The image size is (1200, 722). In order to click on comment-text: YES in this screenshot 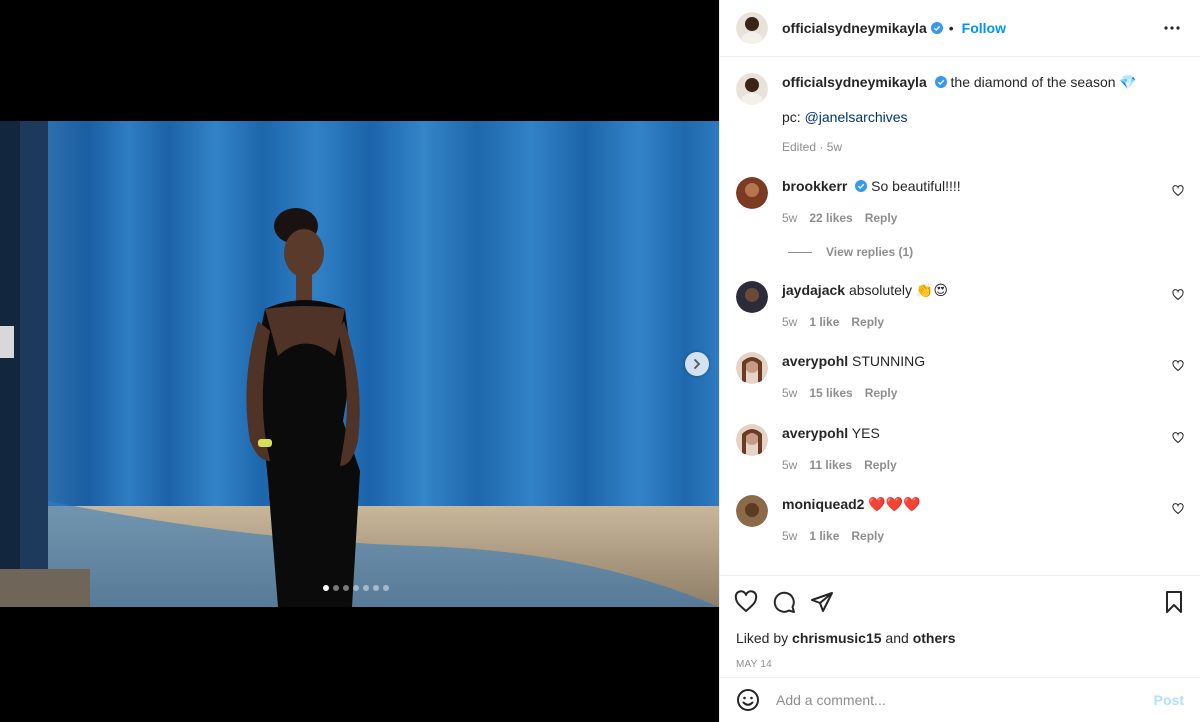, I will do `click(865, 433)`.